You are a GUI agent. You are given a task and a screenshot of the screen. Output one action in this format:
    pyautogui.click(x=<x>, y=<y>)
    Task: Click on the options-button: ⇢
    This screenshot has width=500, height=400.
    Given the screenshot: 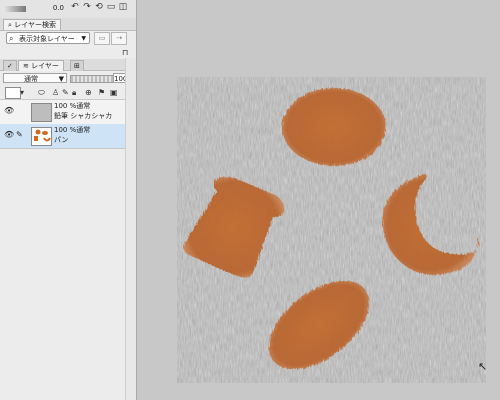 What is the action you would take?
    pyautogui.click(x=119, y=38)
    